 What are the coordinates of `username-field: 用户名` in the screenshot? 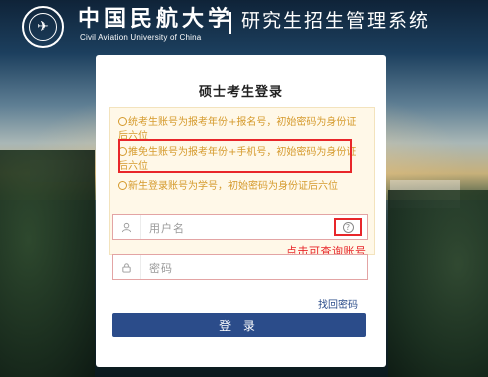 It's located at (240, 227).